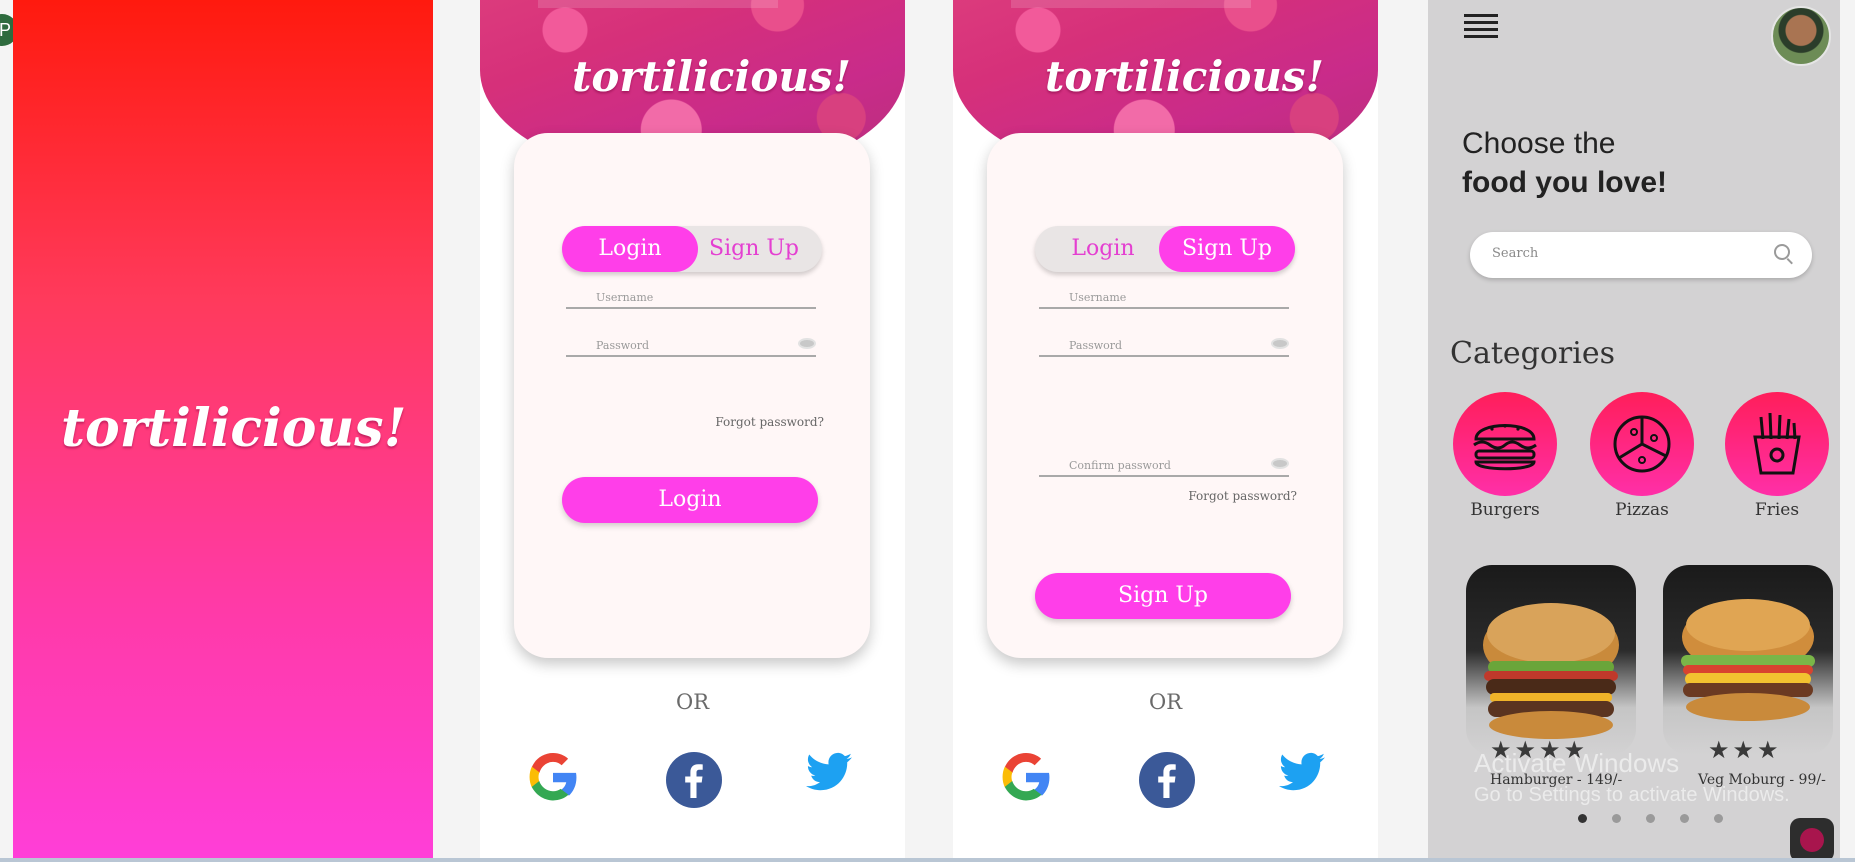 This screenshot has width=1855, height=862. I want to click on fries-icon, so click(1777, 443).